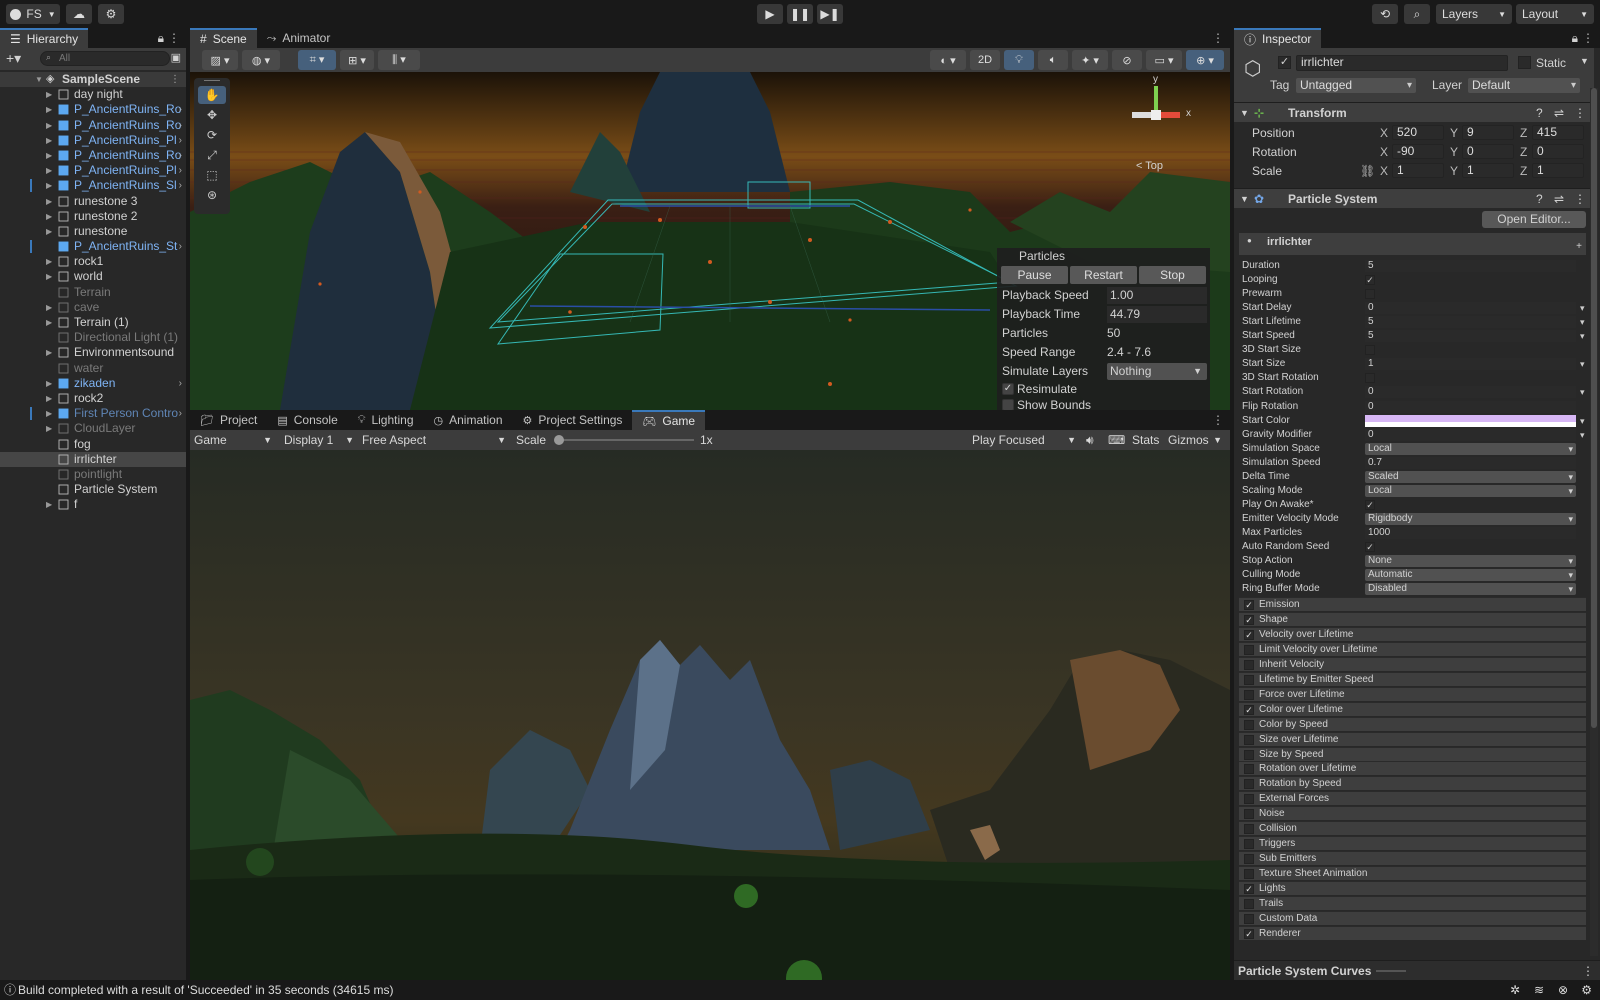  Describe the element at coordinates (1103, 389) in the screenshot. I see `particles-check-row: ✓ Resimulate` at that location.